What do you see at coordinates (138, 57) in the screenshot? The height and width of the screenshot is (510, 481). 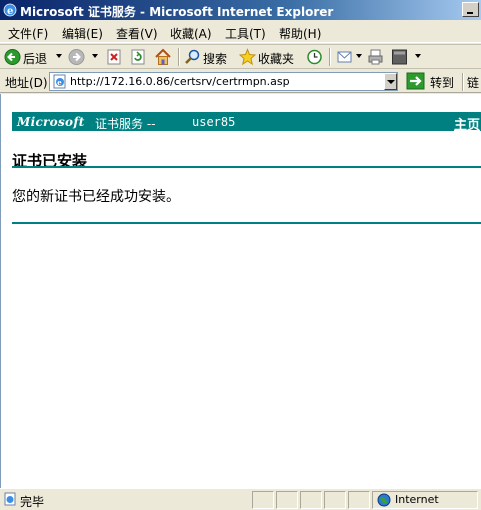 I see `refresh-icon` at bounding box center [138, 57].